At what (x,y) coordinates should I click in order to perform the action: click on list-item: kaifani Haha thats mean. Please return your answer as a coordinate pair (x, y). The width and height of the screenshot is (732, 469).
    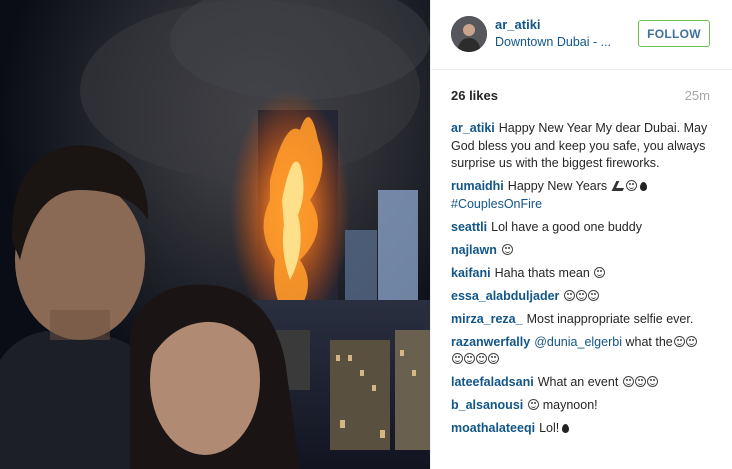
    Looking at the image, I should click on (585, 274).